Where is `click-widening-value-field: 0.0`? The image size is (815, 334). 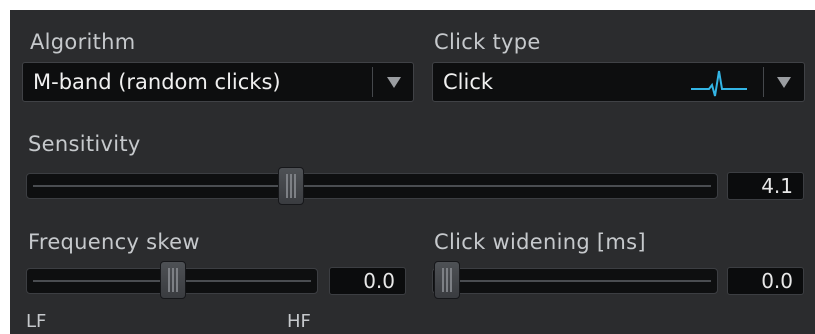
click-widening-value-field: 0.0 is located at coordinates (765, 281).